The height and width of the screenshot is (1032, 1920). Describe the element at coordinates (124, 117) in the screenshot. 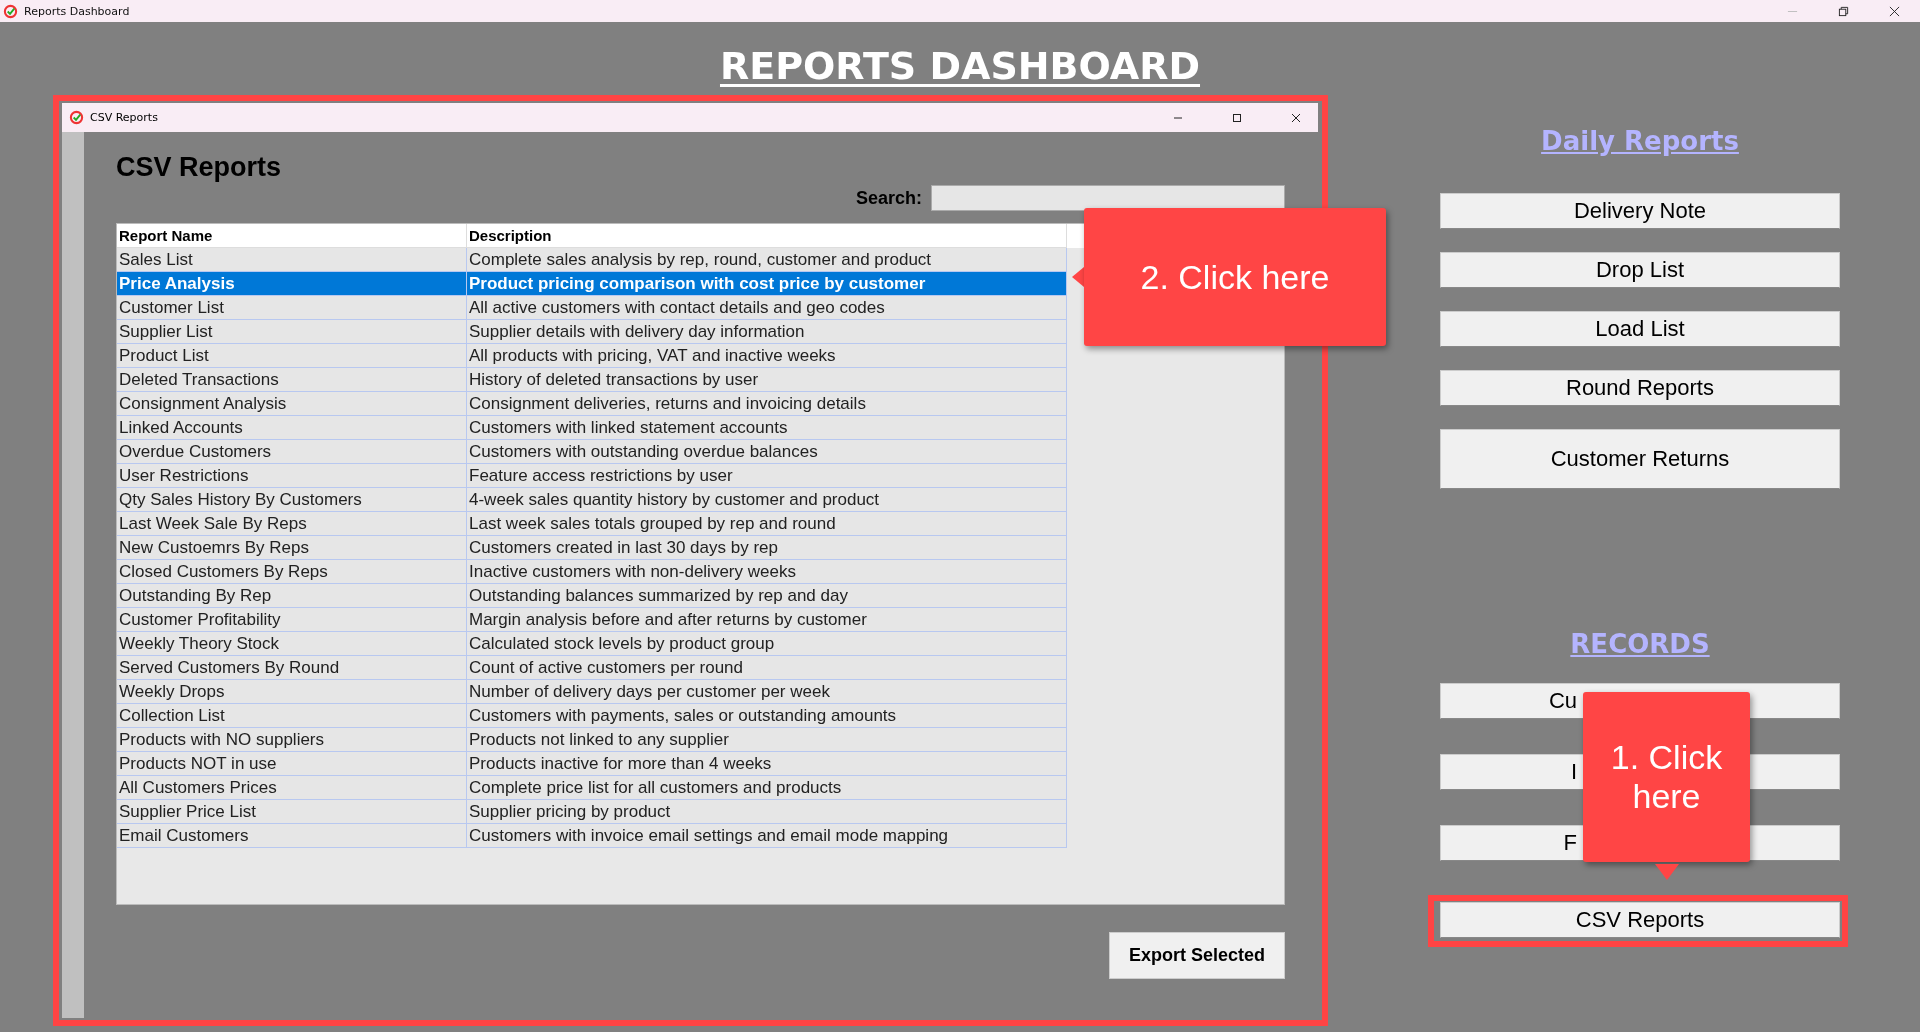

I see `window-title: CSV Reports` at that location.